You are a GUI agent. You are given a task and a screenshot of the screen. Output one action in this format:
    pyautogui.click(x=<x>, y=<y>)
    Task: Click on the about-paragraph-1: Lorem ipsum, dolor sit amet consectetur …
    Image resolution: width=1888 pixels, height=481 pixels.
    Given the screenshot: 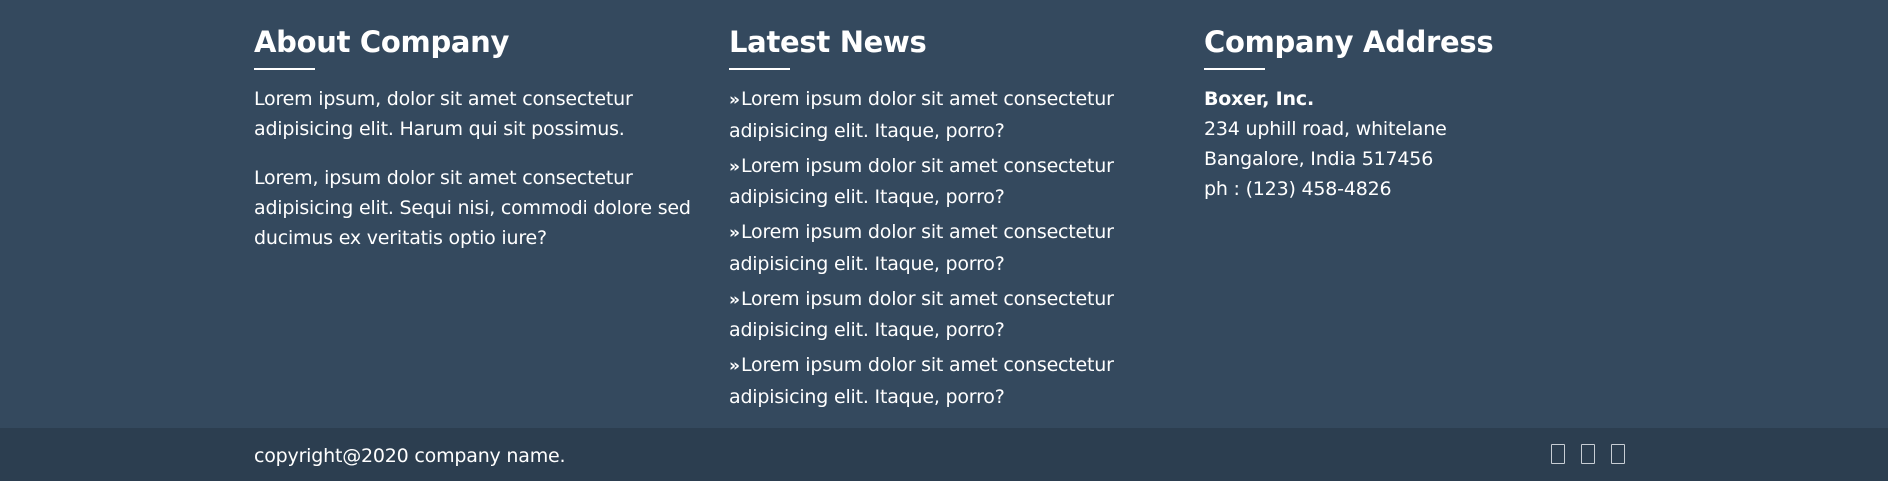 What is the action you would take?
    pyautogui.click(x=443, y=114)
    